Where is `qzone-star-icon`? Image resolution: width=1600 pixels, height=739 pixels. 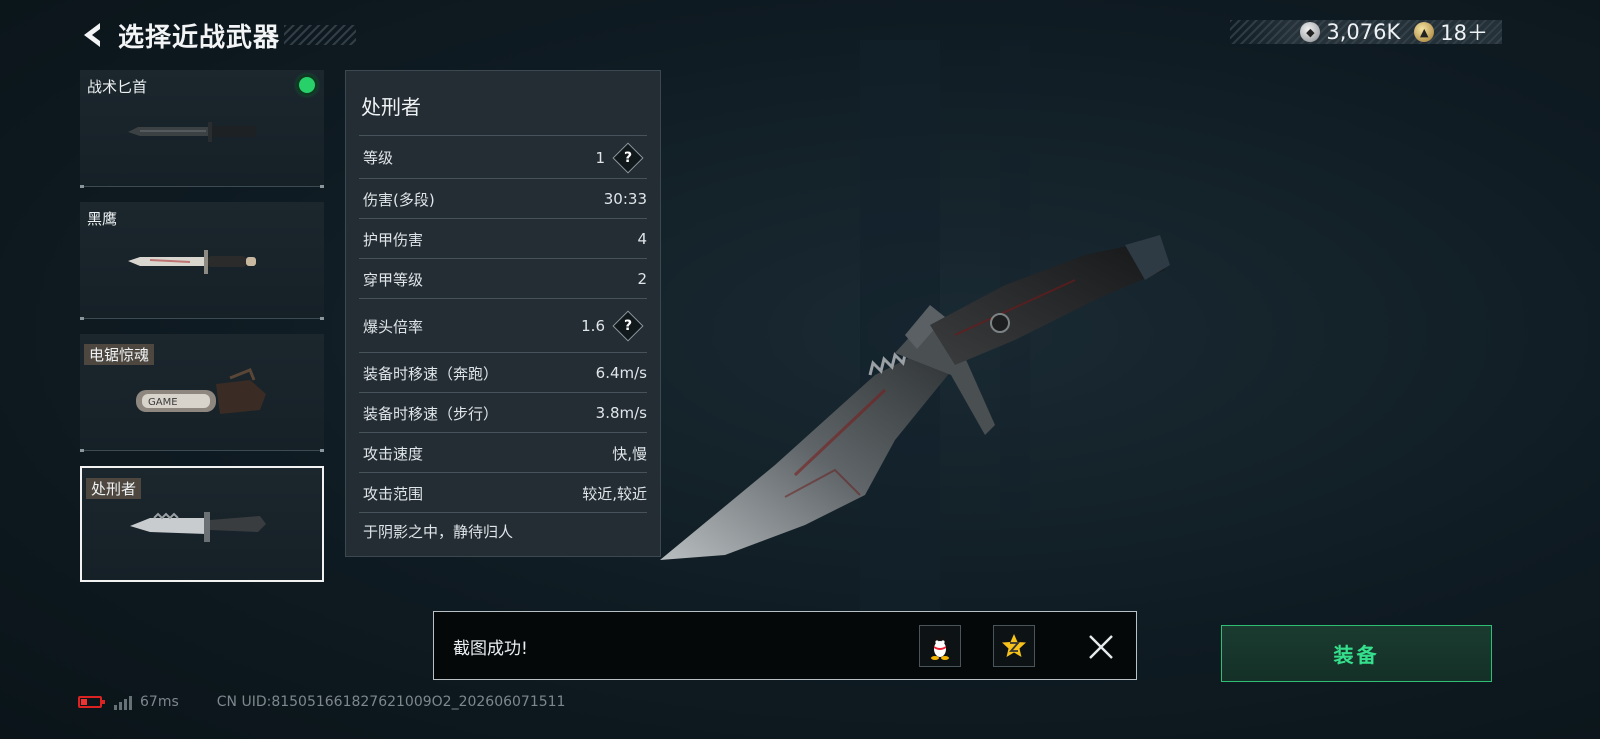
qzone-star-icon is located at coordinates (1014, 645).